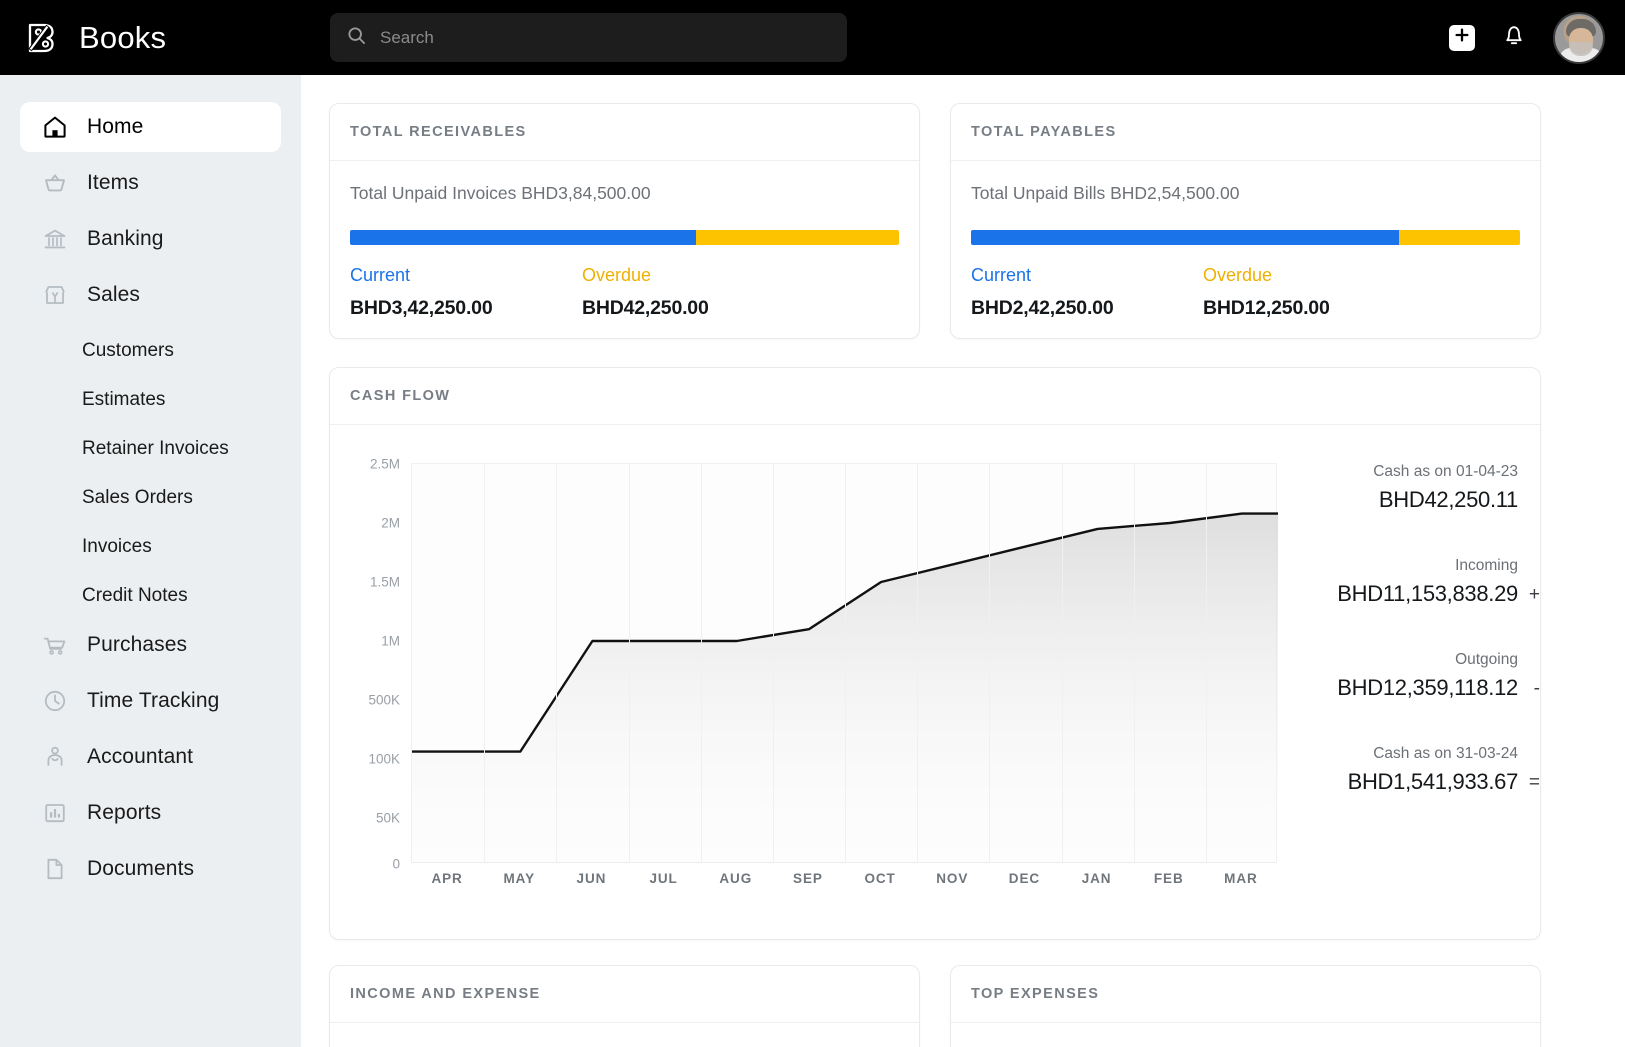  Describe the element at coordinates (466, 292) in the screenshot. I see `receivables-current-block: Current BHD3,42,250.00` at that location.